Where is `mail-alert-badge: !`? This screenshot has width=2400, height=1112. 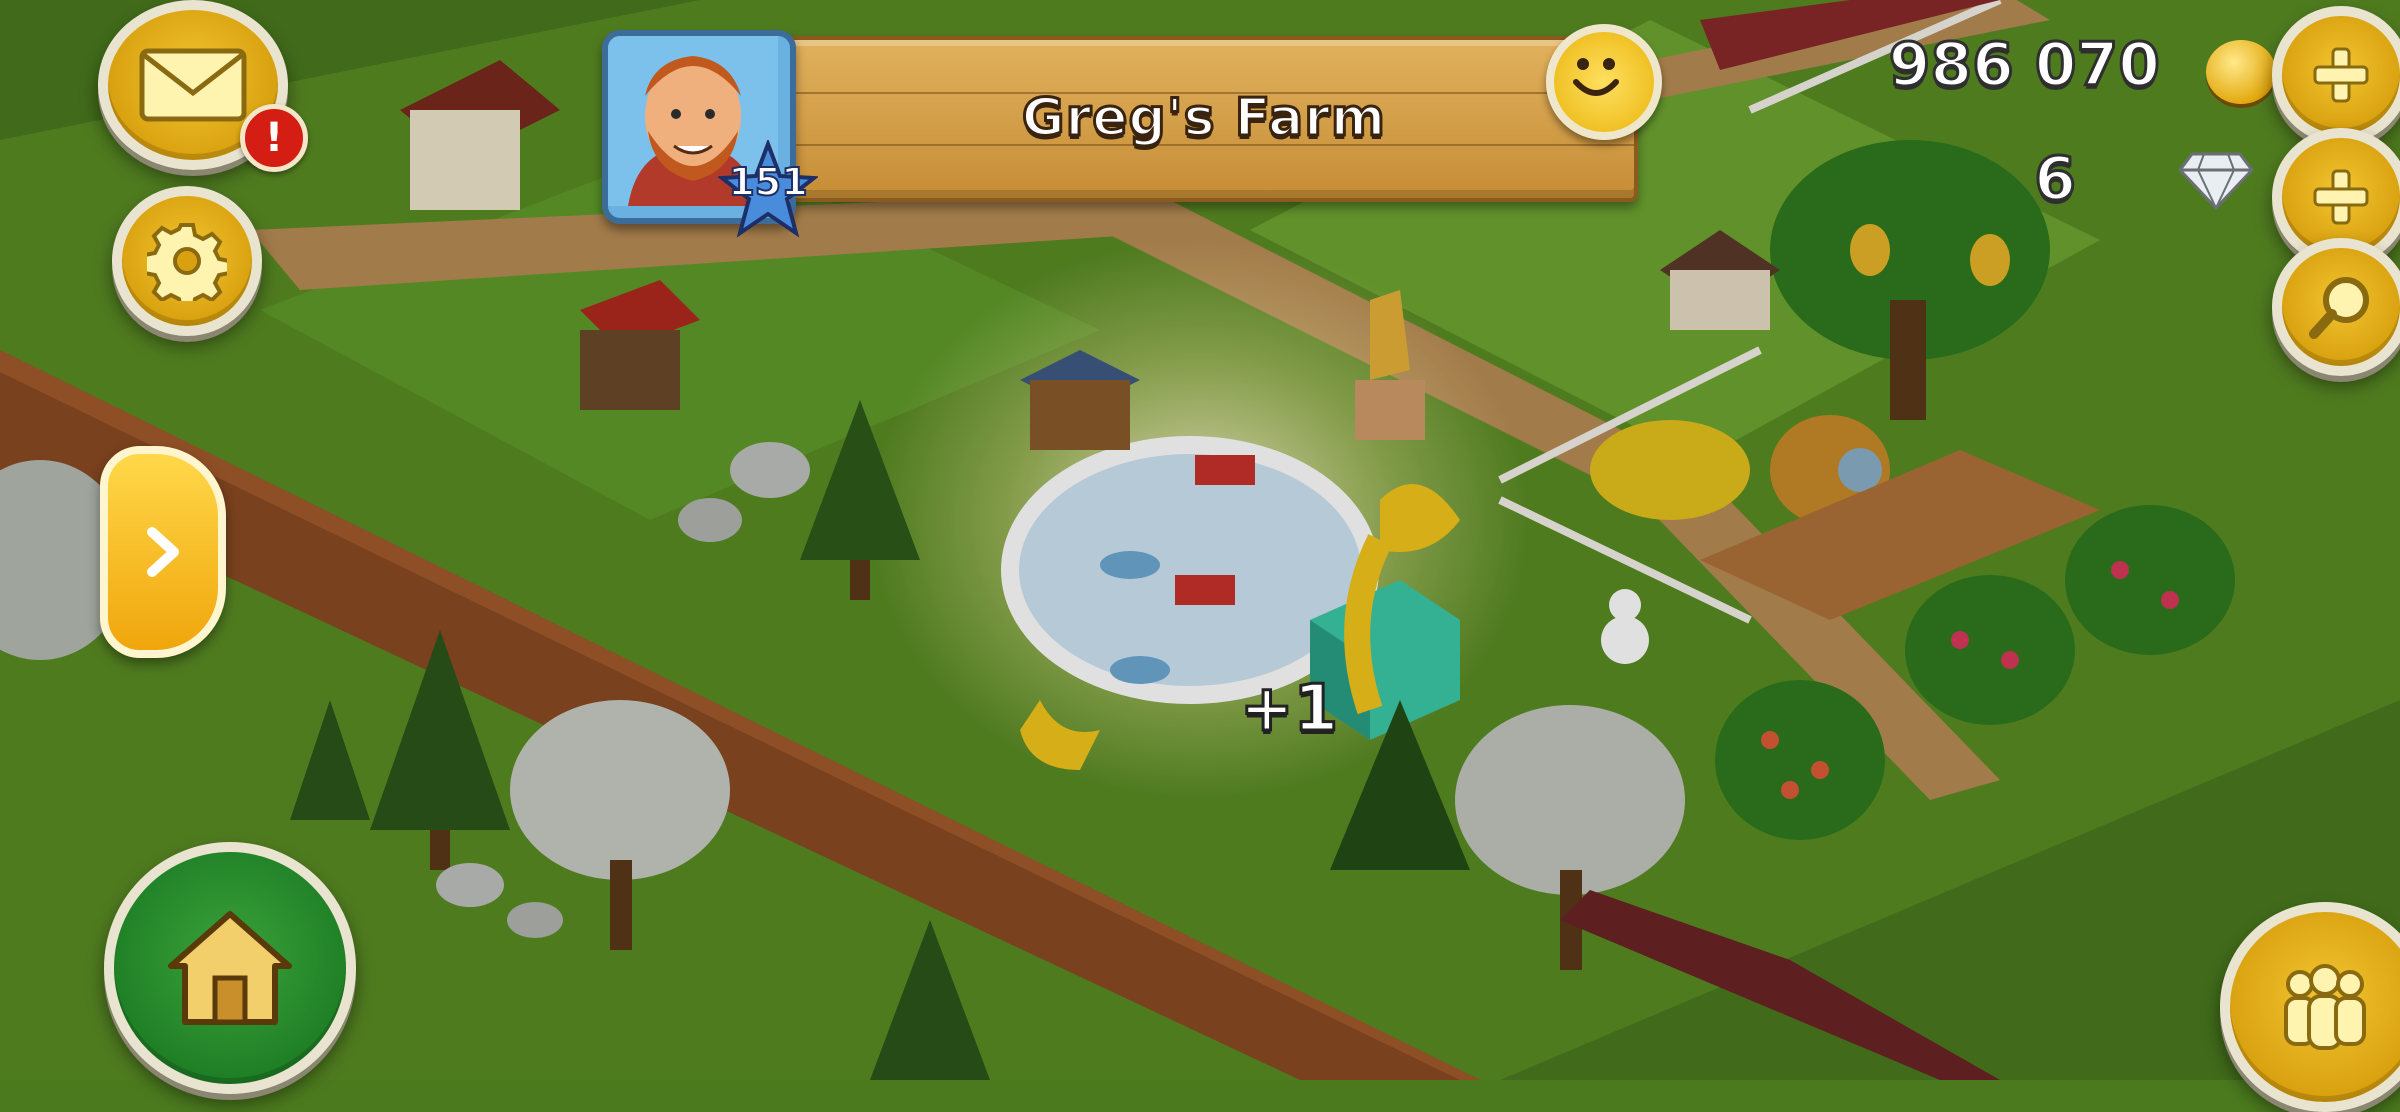
mail-alert-badge: ! is located at coordinates (274, 138).